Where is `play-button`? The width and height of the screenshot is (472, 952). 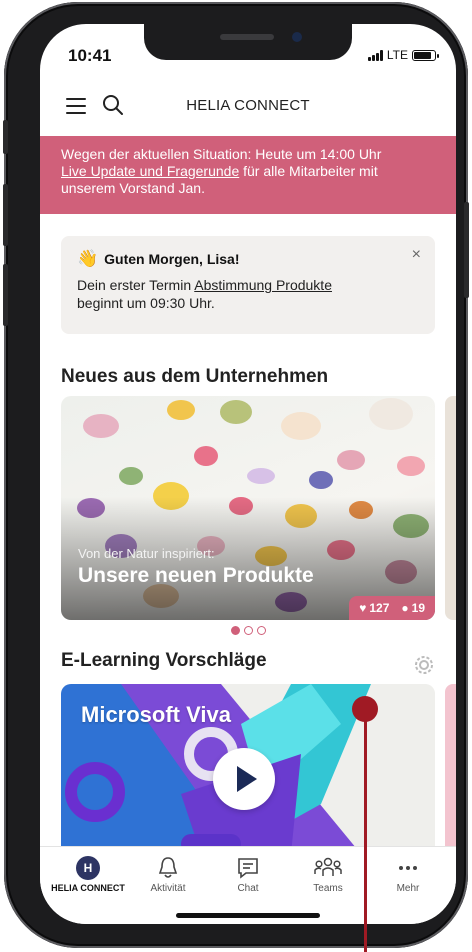 play-button is located at coordinates (244, 779).